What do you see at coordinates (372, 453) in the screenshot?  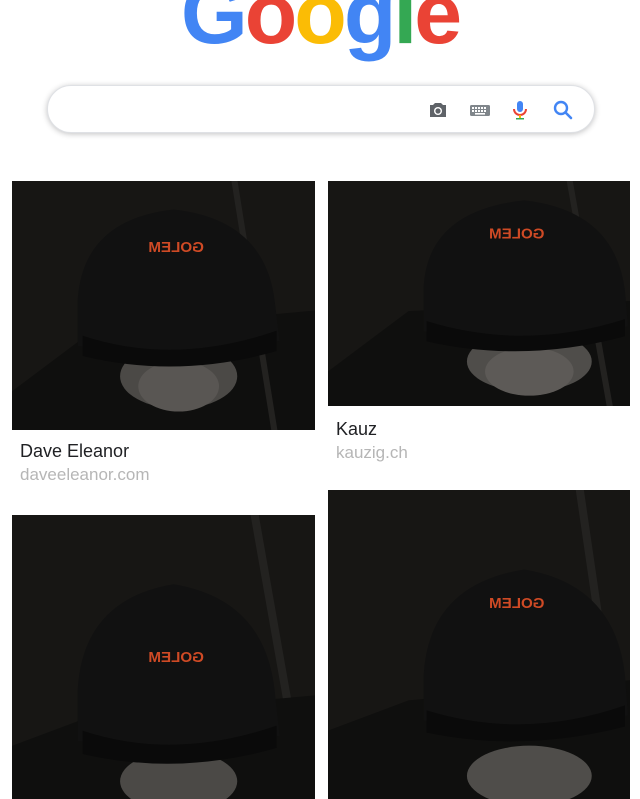 I see `result-source: kauzig.ch` at bounding box center [372, 453].